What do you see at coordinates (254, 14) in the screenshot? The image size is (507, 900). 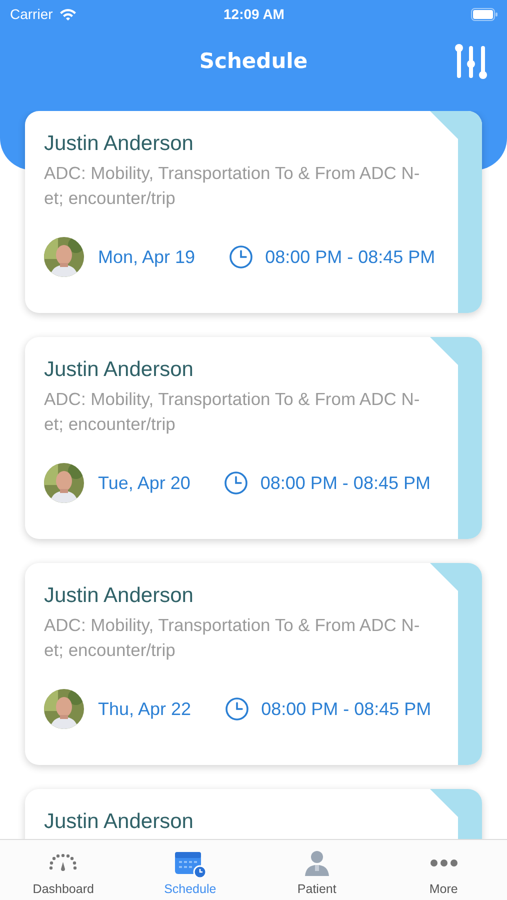 I see `status-time: 12:09 AM` at bounding box center [254, 14].